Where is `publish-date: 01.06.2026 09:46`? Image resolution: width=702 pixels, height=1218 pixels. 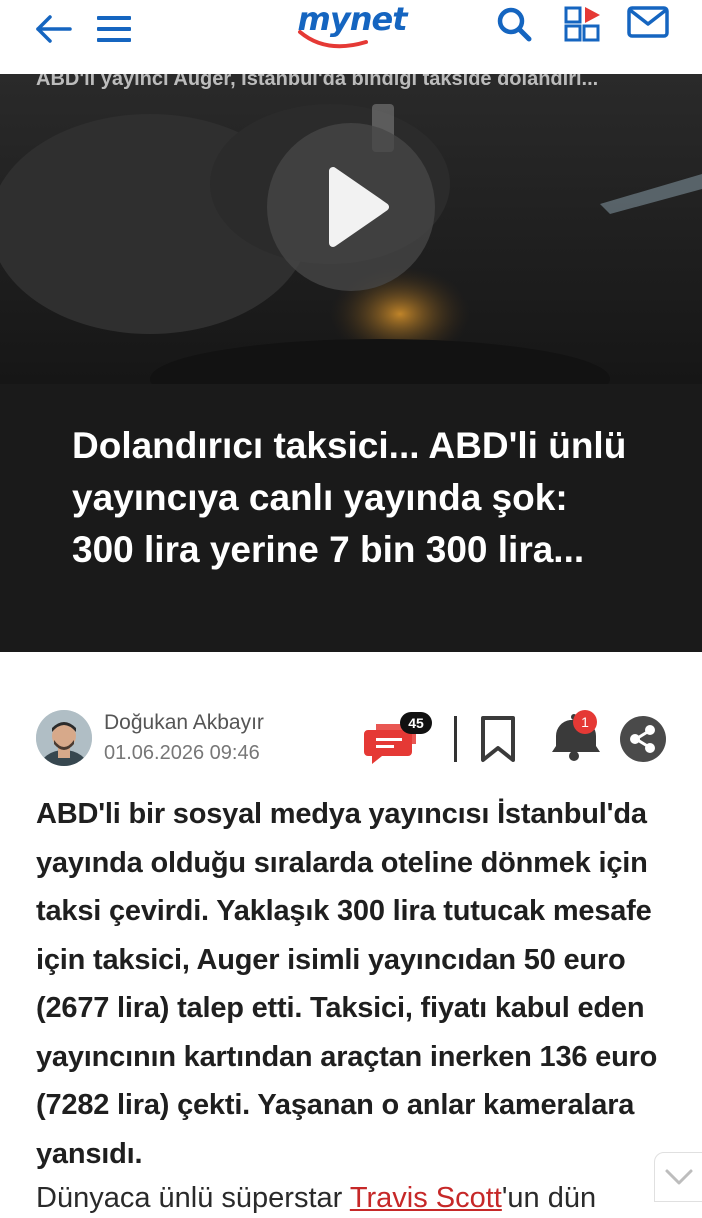
publish-date: 01.06.2026 09:46 is located at coordinates (182, 753).